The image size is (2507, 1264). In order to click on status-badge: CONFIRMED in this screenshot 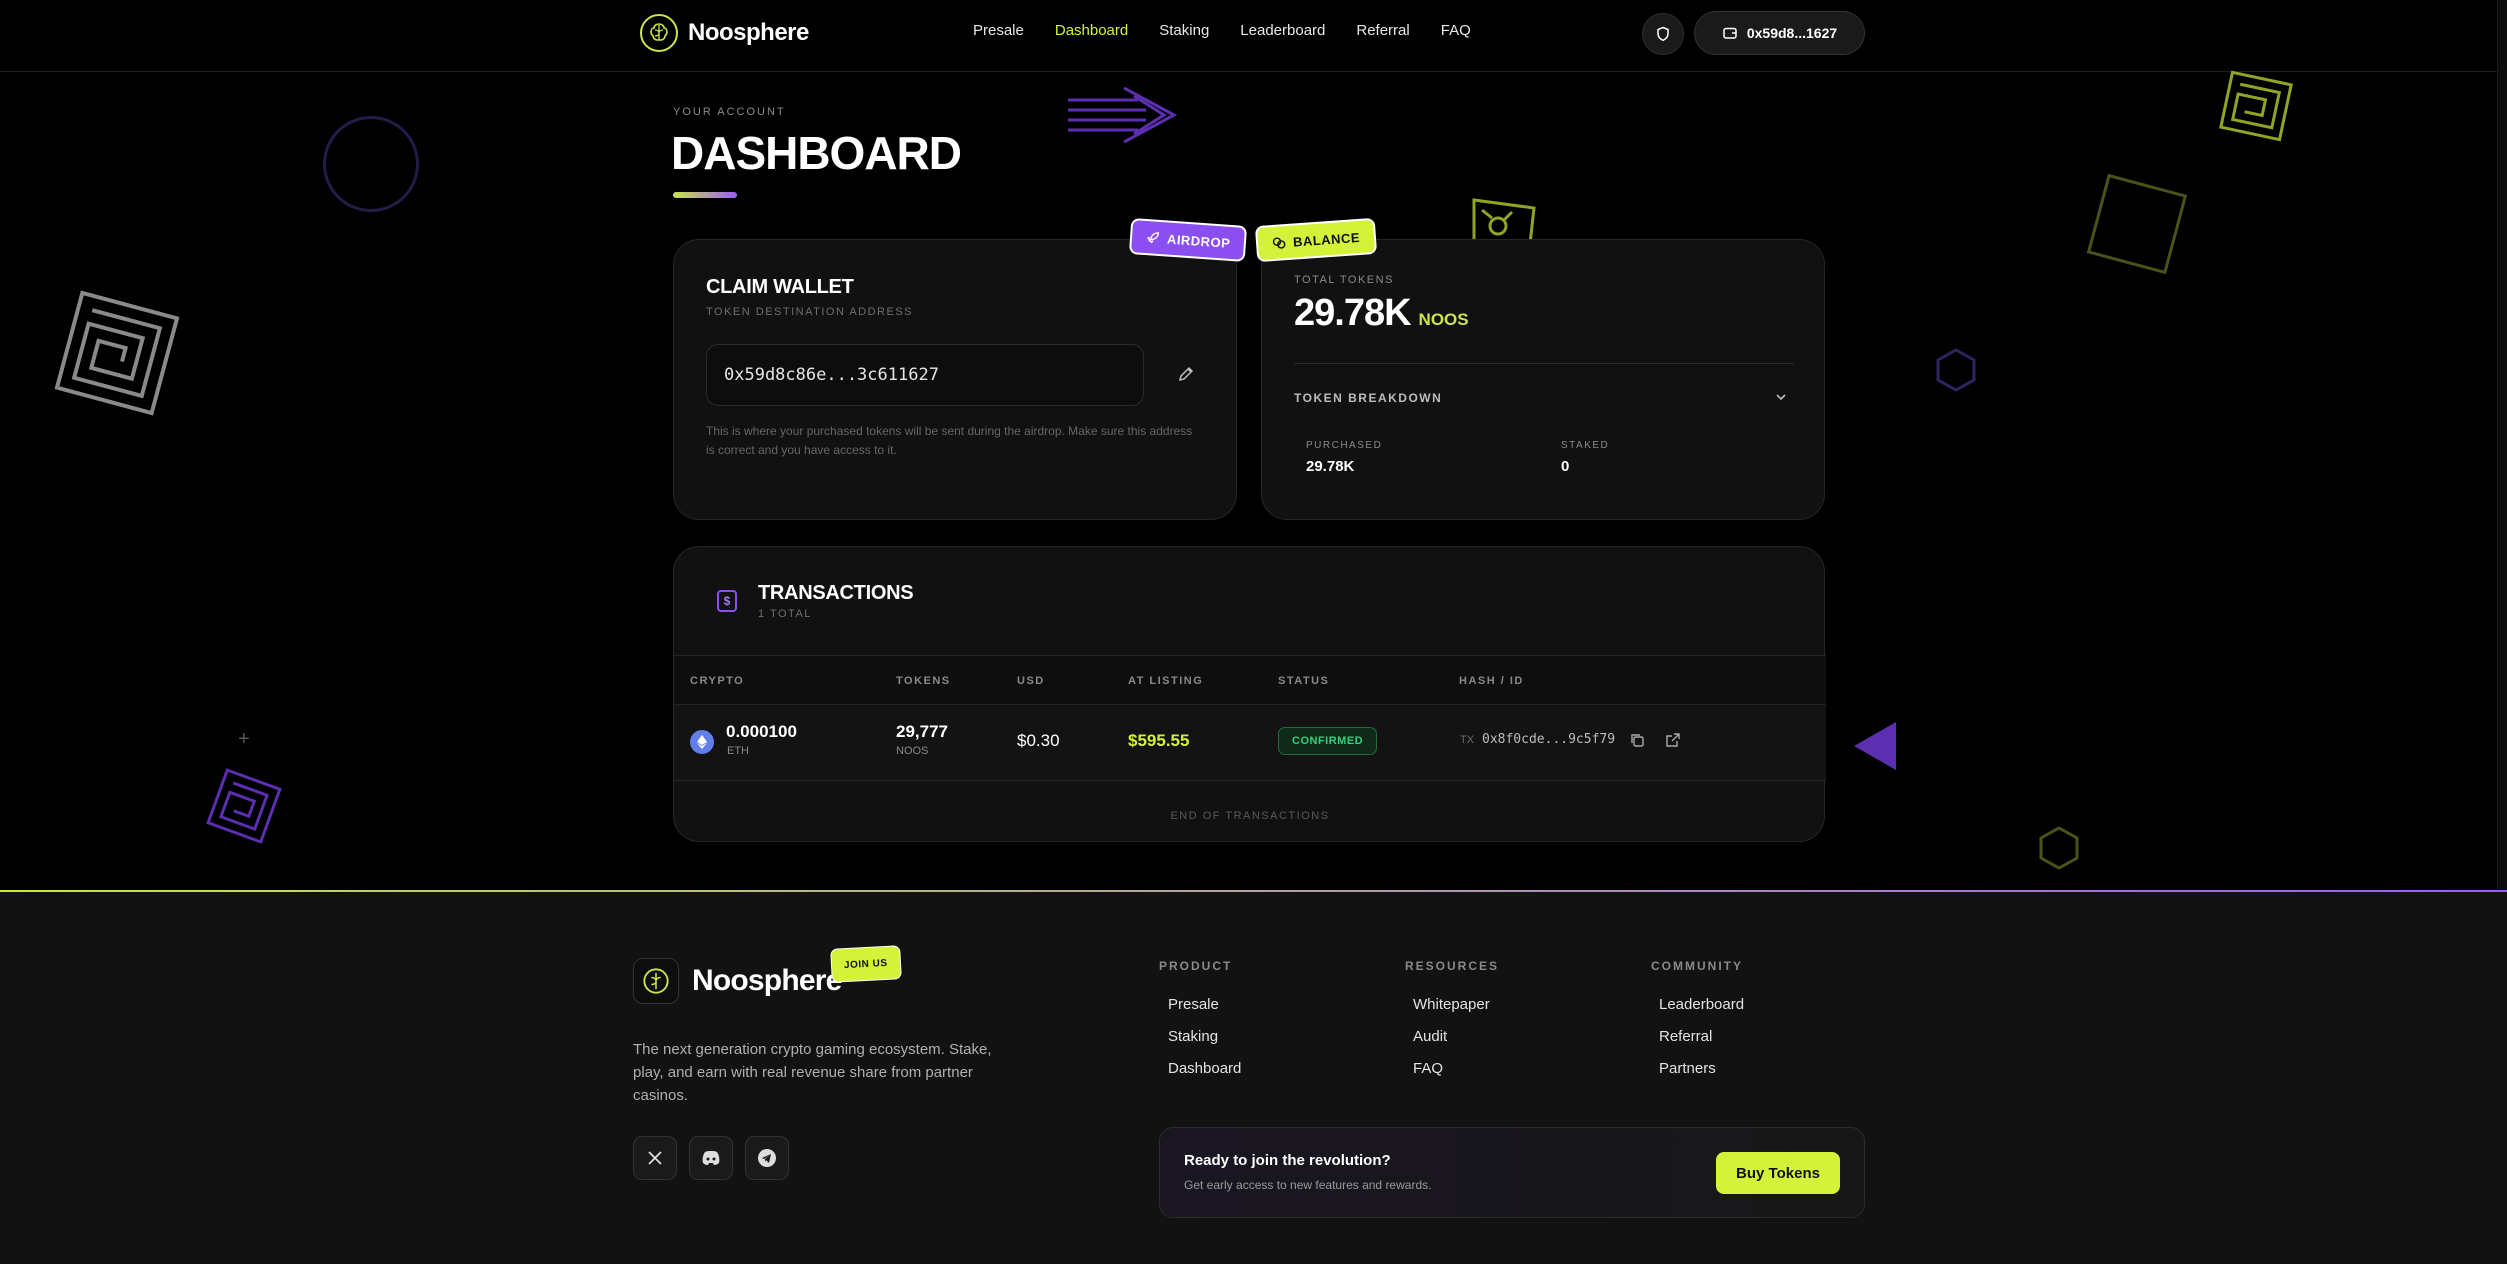, I will do `click(1328, 741)`.